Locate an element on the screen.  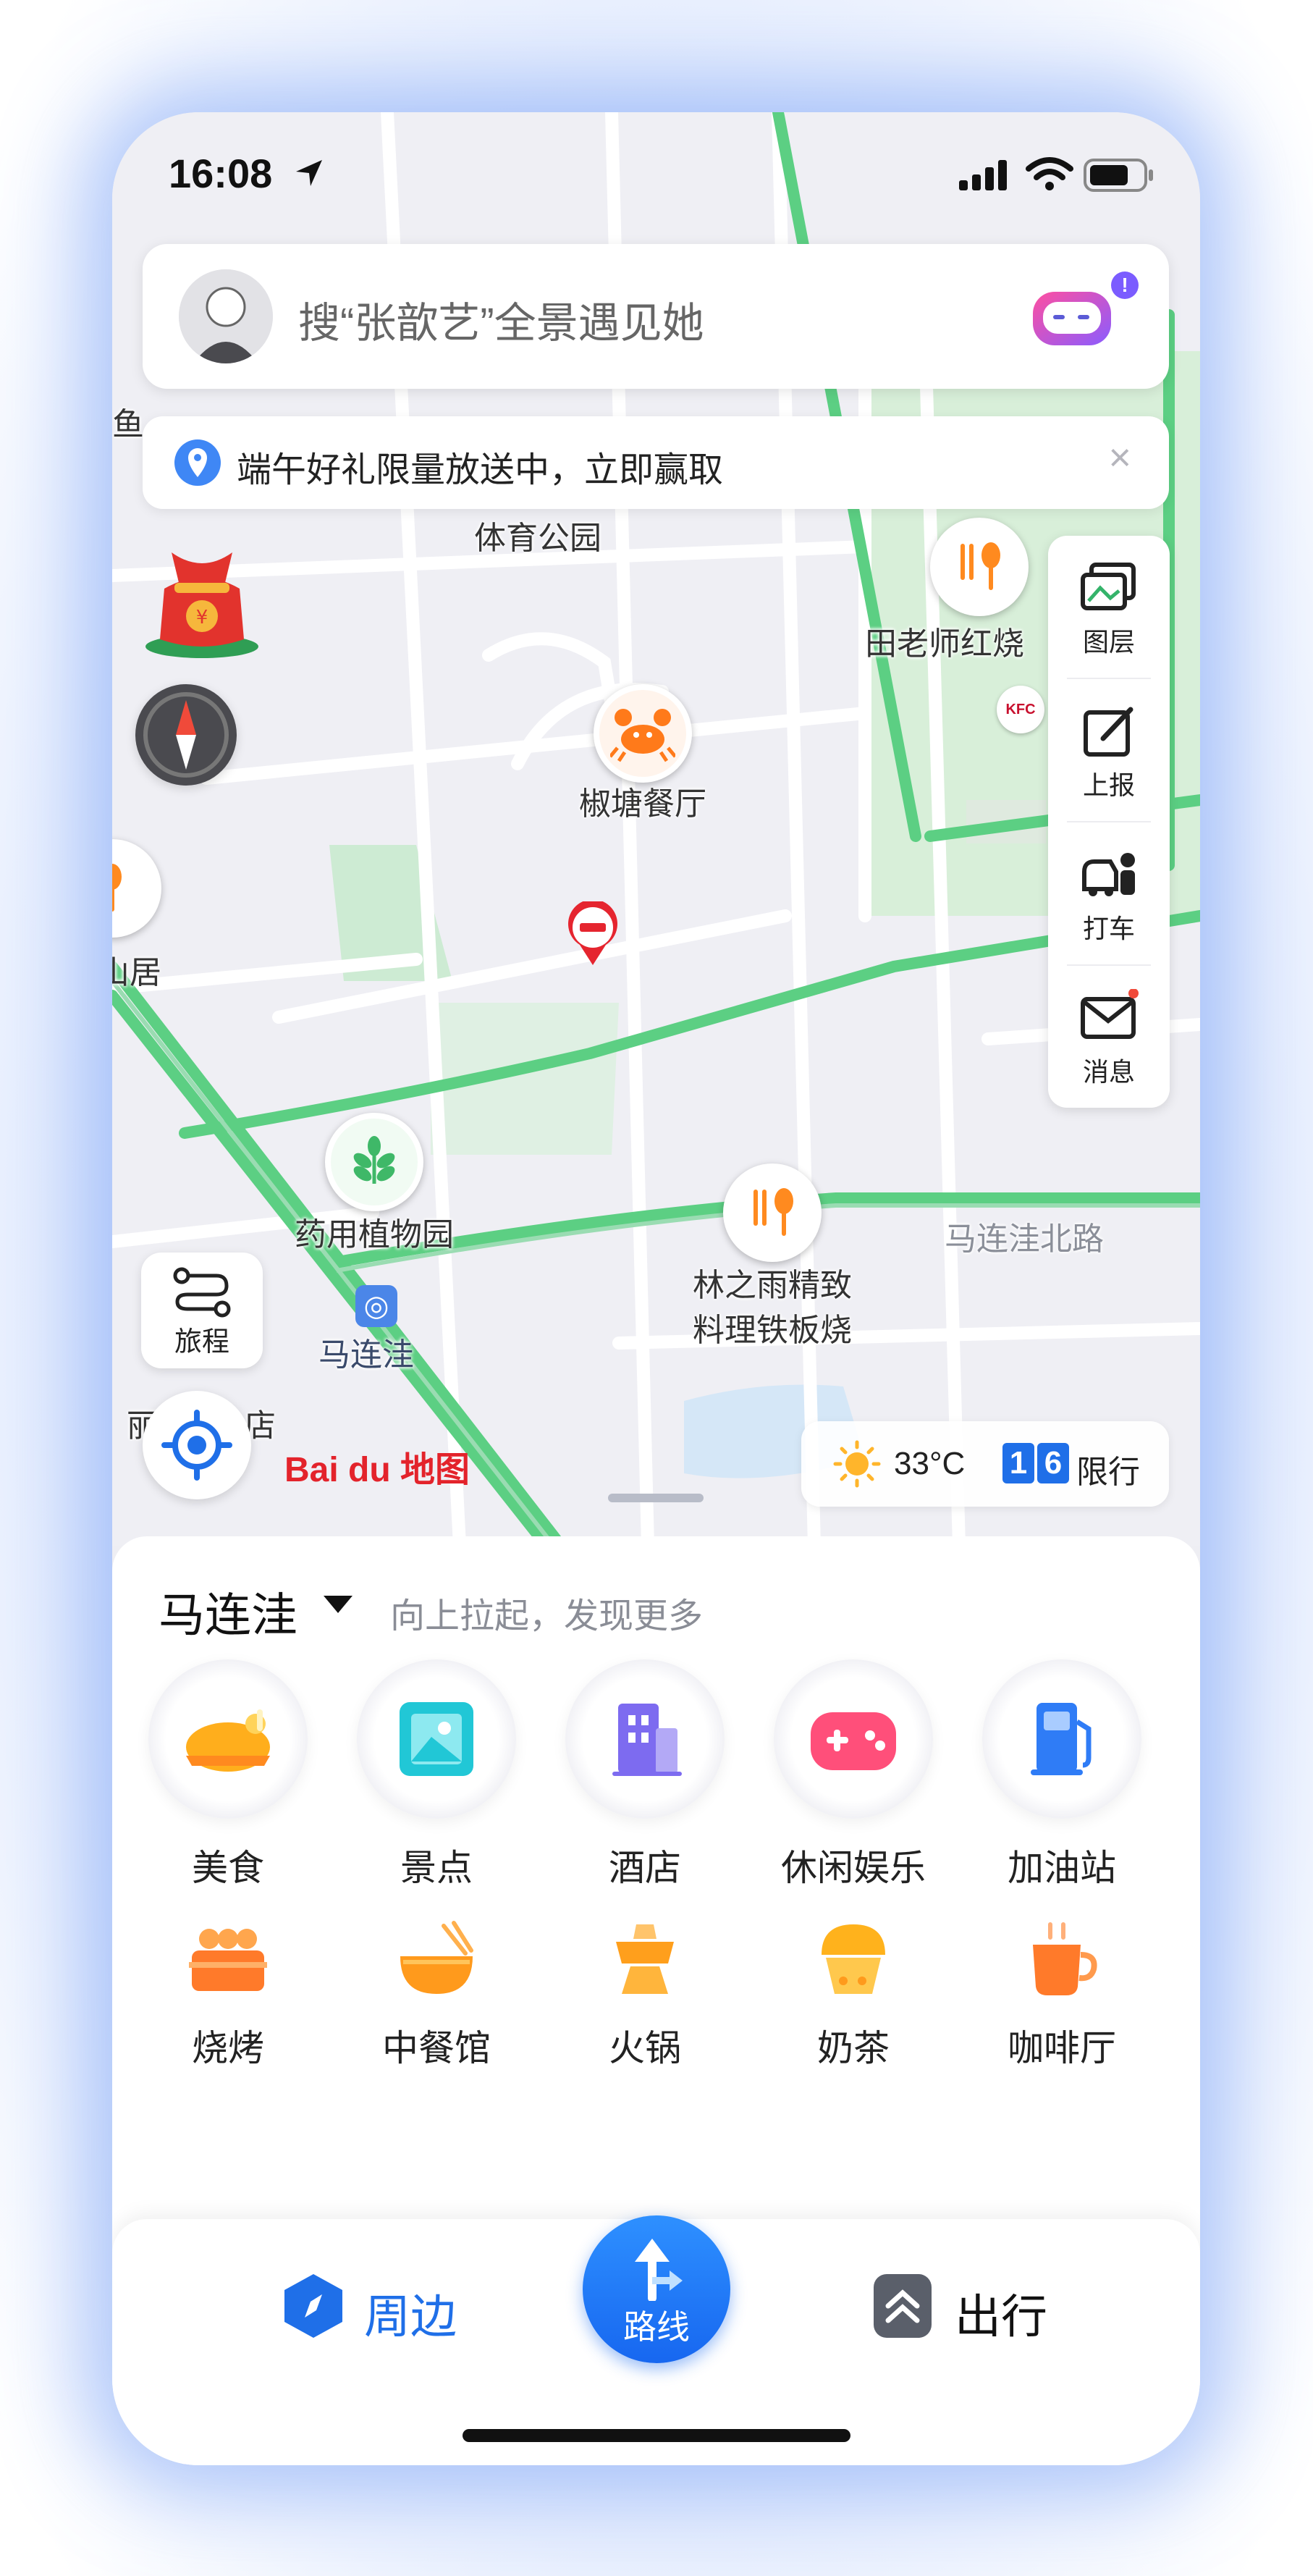
route-trip-icon is located at coordinates (202, 1292).